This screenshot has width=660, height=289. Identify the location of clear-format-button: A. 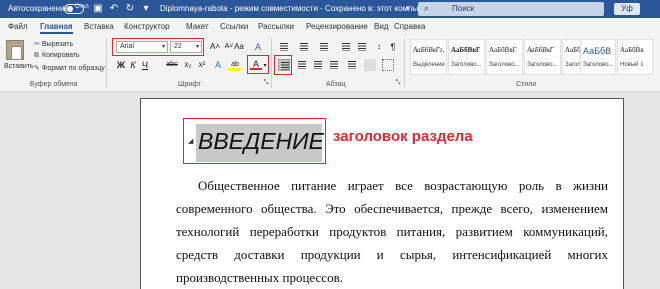
(258, 47).